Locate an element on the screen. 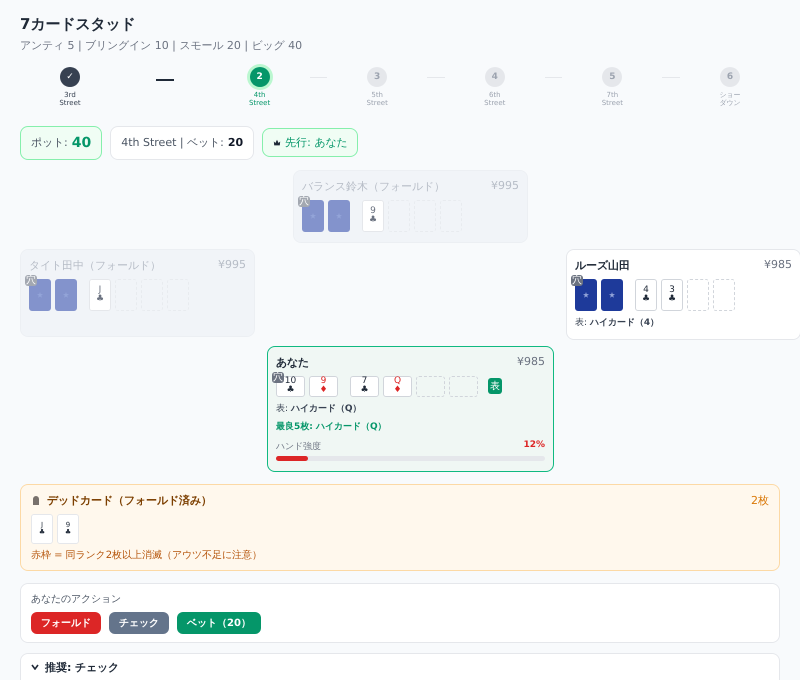 This screenshot has height=680, width=800. strength-value: 12% is located at coordinates (534, 446).